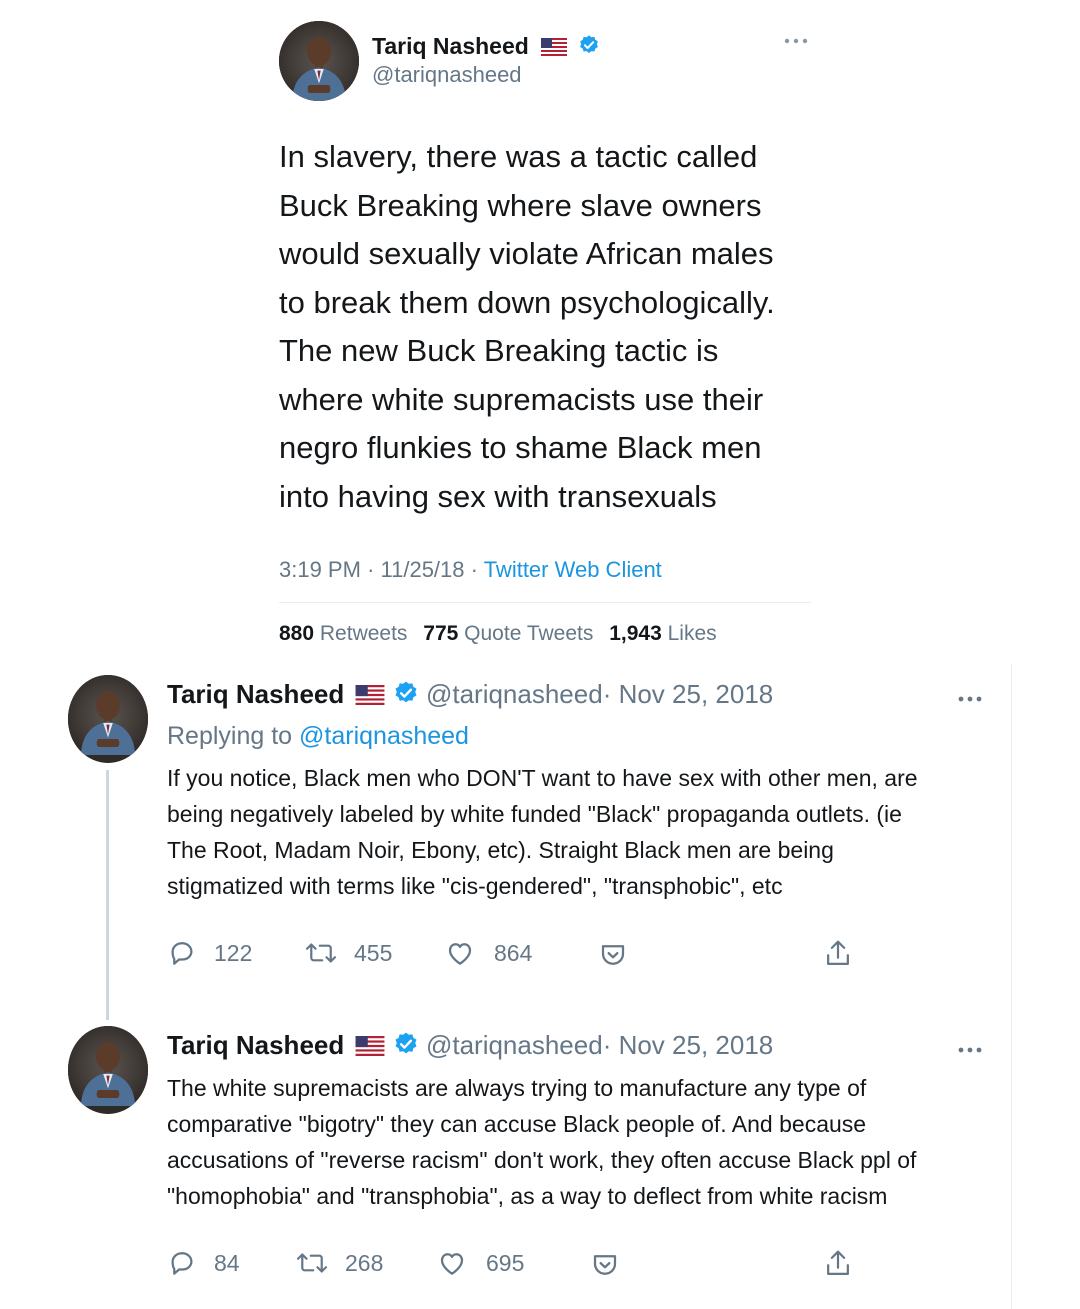 This screenshot has width=1080, height=1309. I want to click on likes-count: 1,943, so click(635, 633).